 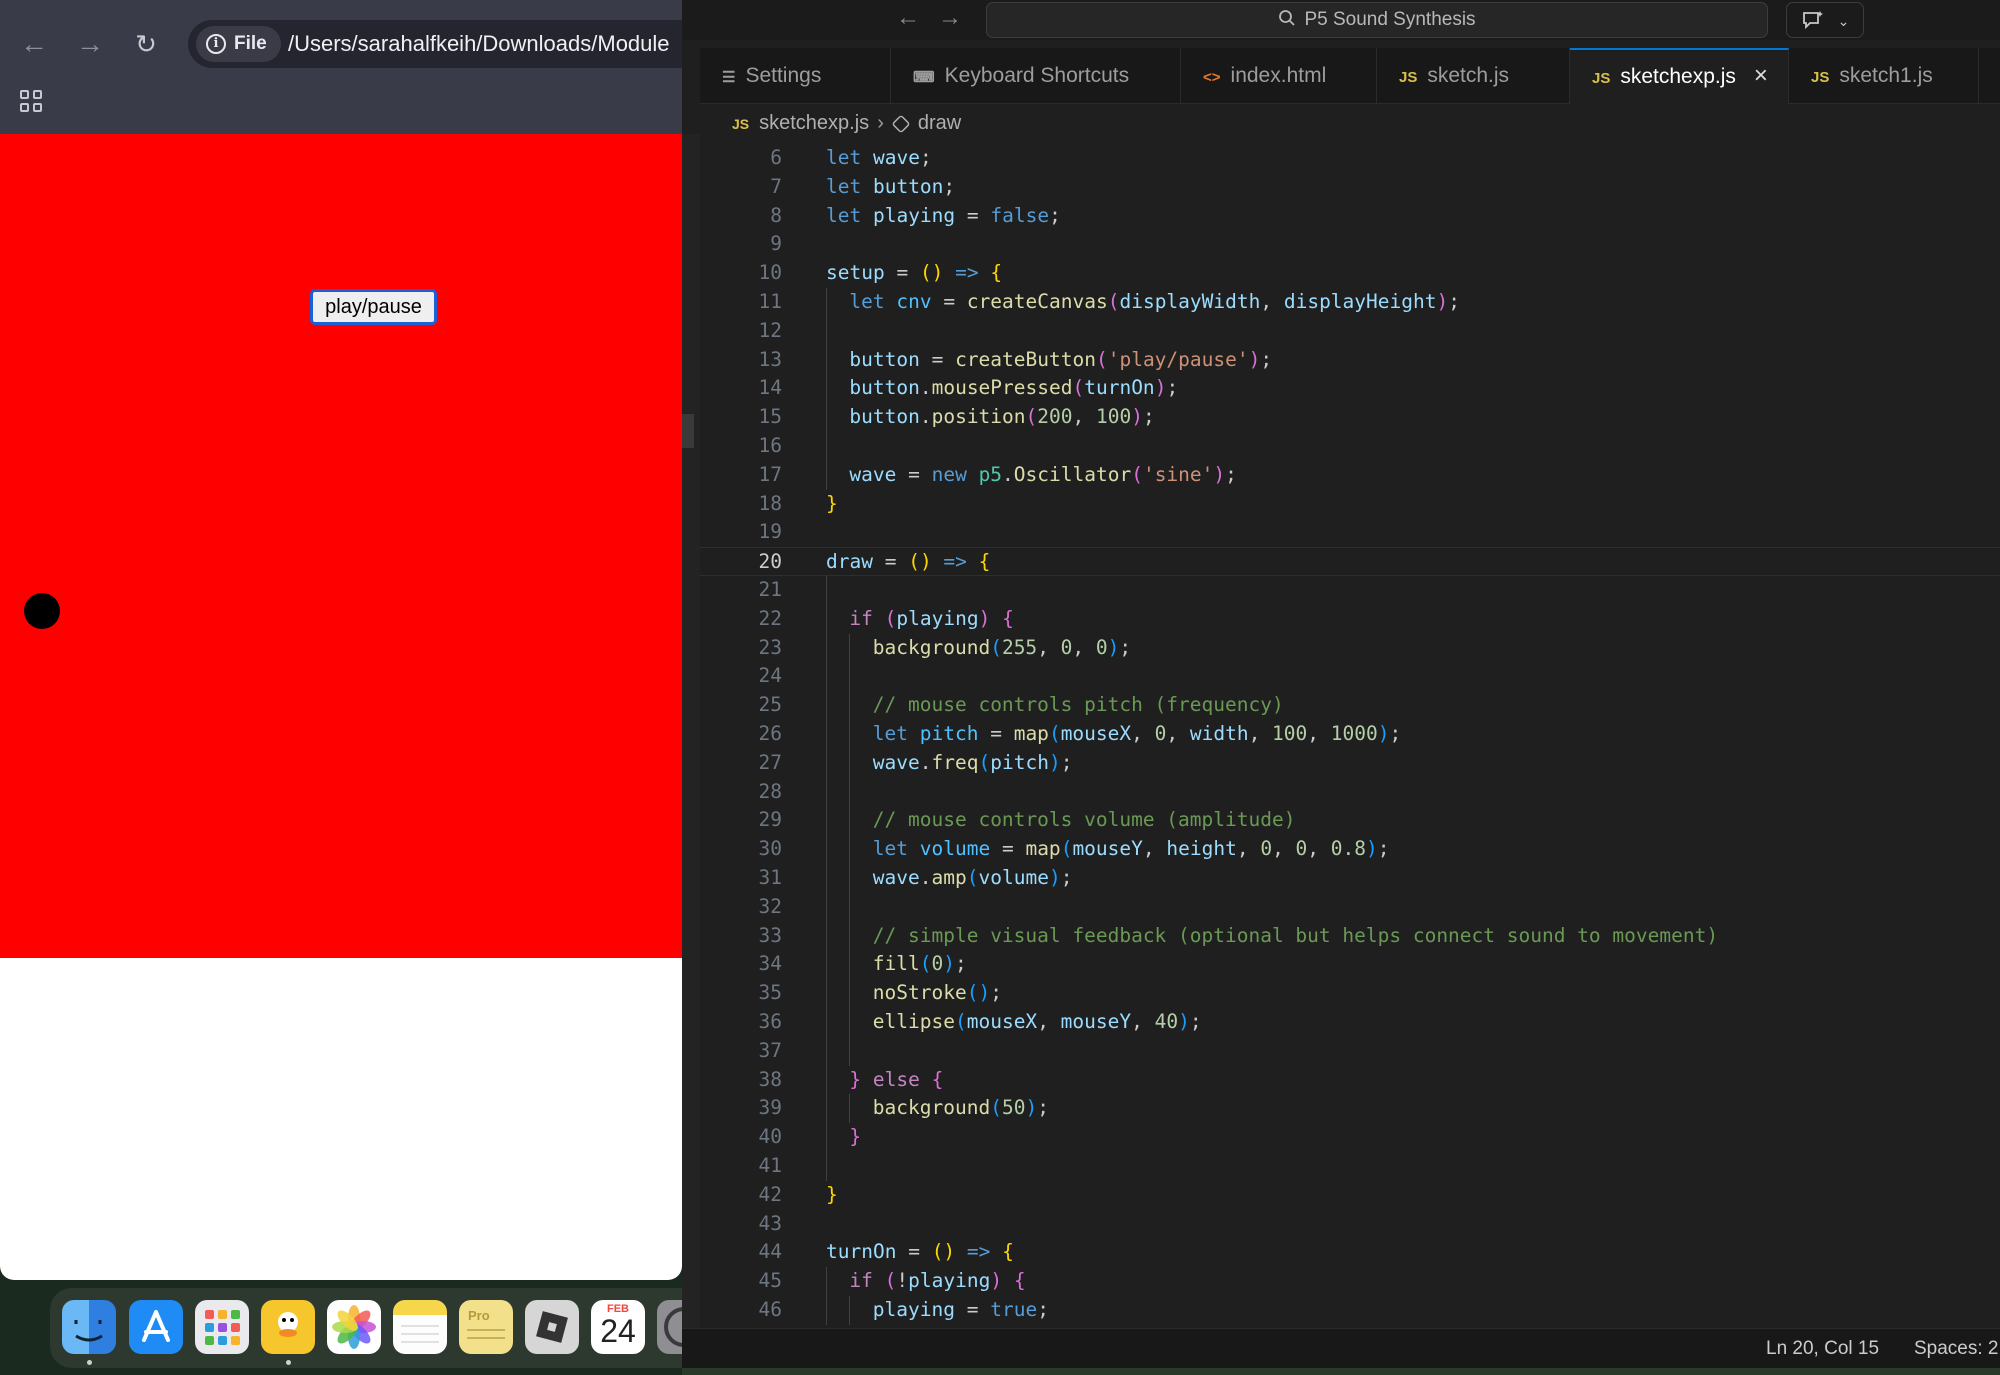 What do you see at coordinates (939, 123) in the screenshot?
I see `breadcrumb-symbol: draw` at bounding box center [939, 123].